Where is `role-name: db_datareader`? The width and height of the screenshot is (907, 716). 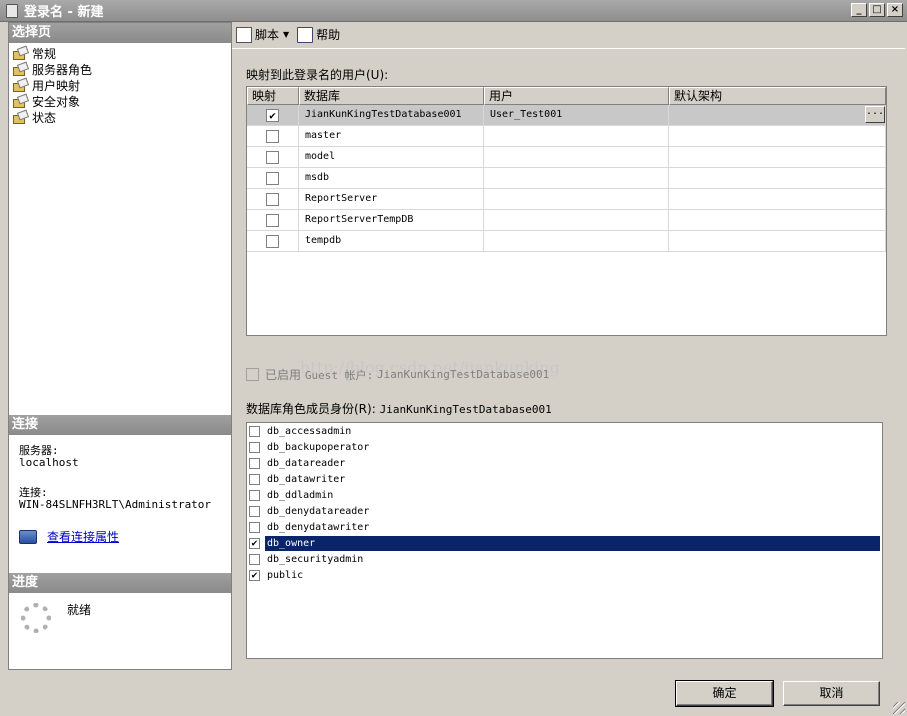 role-name: db_datareader is located at coordinates (306, 463).